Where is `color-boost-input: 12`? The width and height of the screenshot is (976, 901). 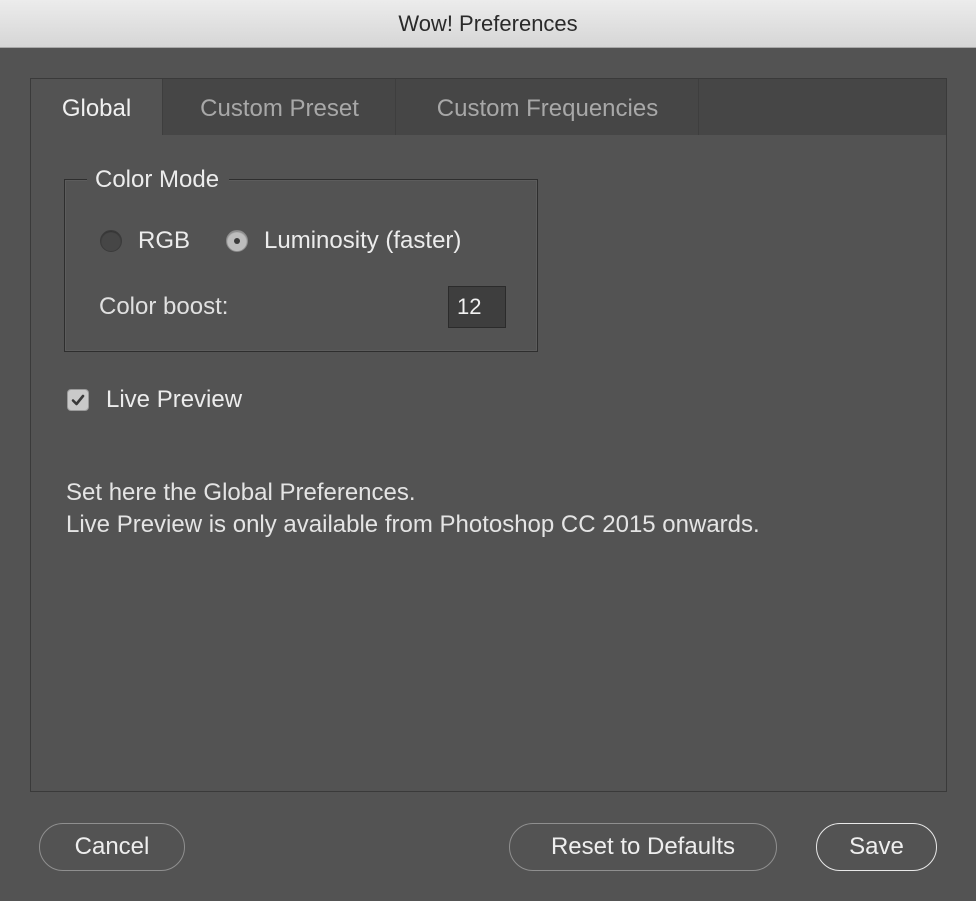
color-boost-input: 12 is located at coordinates (477, 307).